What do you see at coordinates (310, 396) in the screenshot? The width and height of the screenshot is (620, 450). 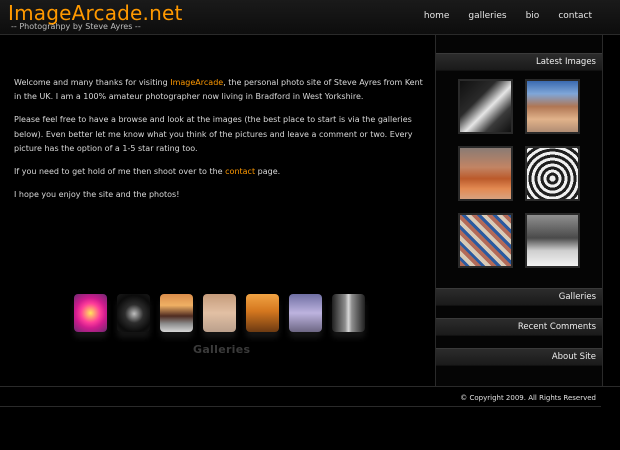 I see `site-footer: © Copyright 2009. All Rights Reserved` at bounding box center [310, 396].